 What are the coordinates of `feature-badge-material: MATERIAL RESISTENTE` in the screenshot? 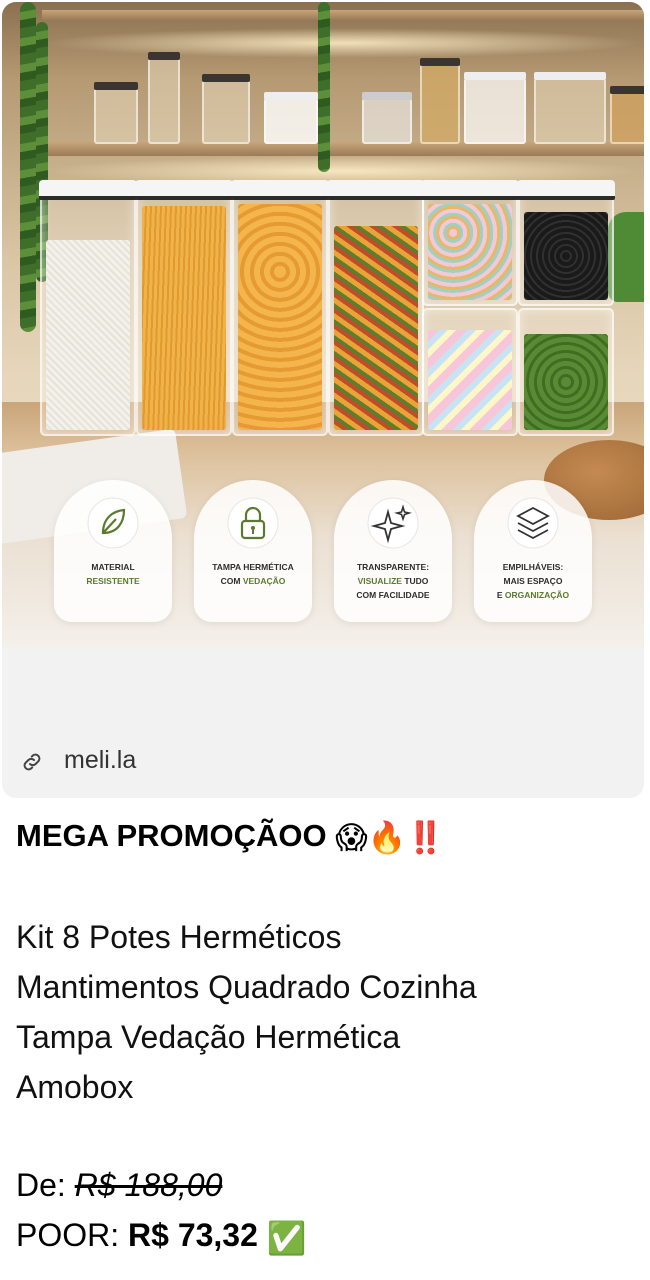 It's located at (113, 551).